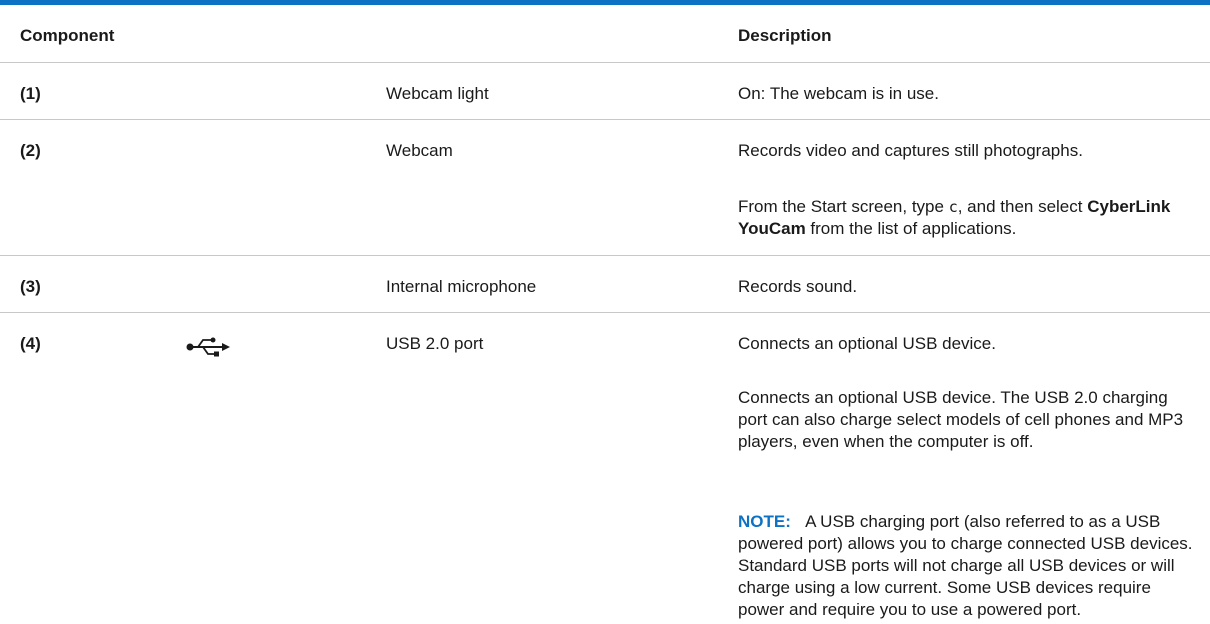 This screenshot has height=624, width=1210. I want to click on header-divider, so click(605, 62).